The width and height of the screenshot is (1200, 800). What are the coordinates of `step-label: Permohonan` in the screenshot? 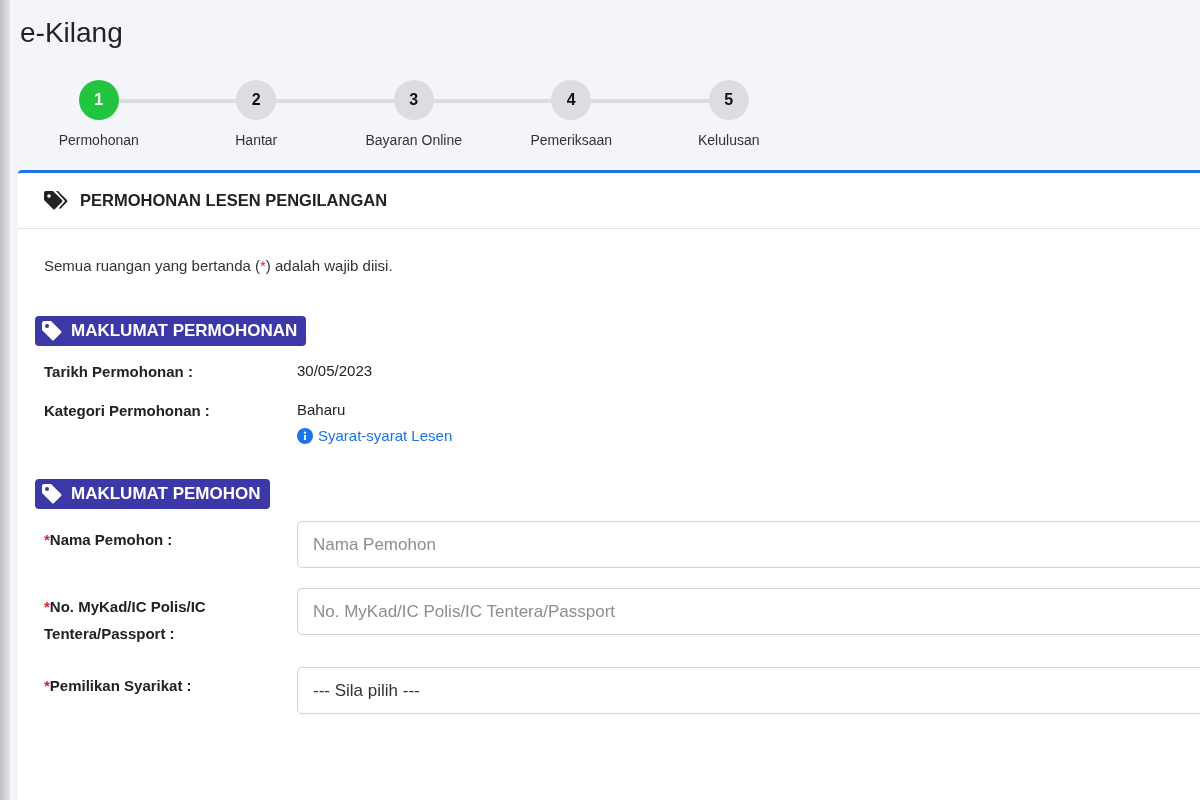 It's located at (98, 140).